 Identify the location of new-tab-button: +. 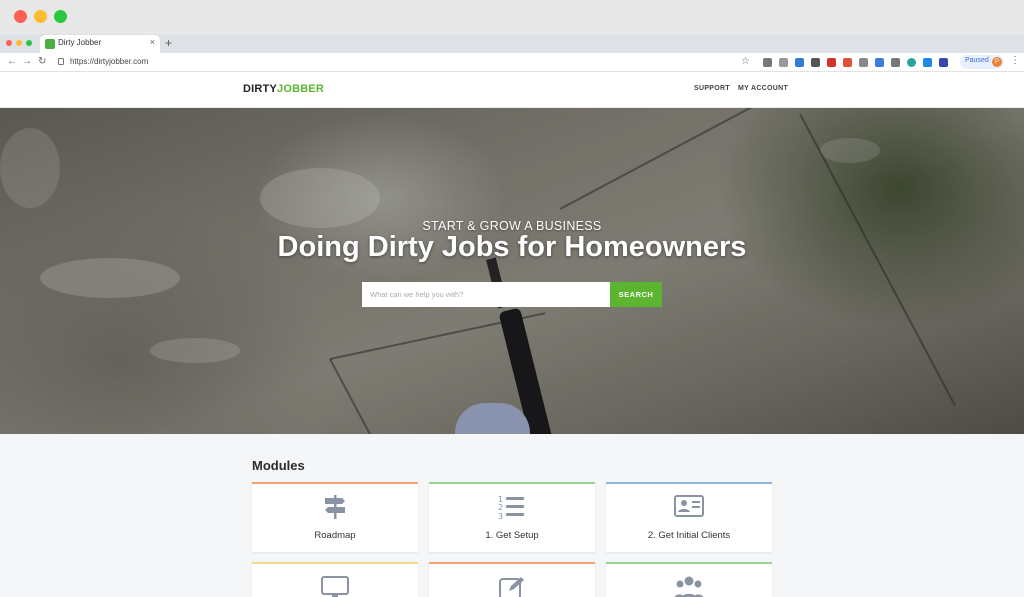
(168, 43).